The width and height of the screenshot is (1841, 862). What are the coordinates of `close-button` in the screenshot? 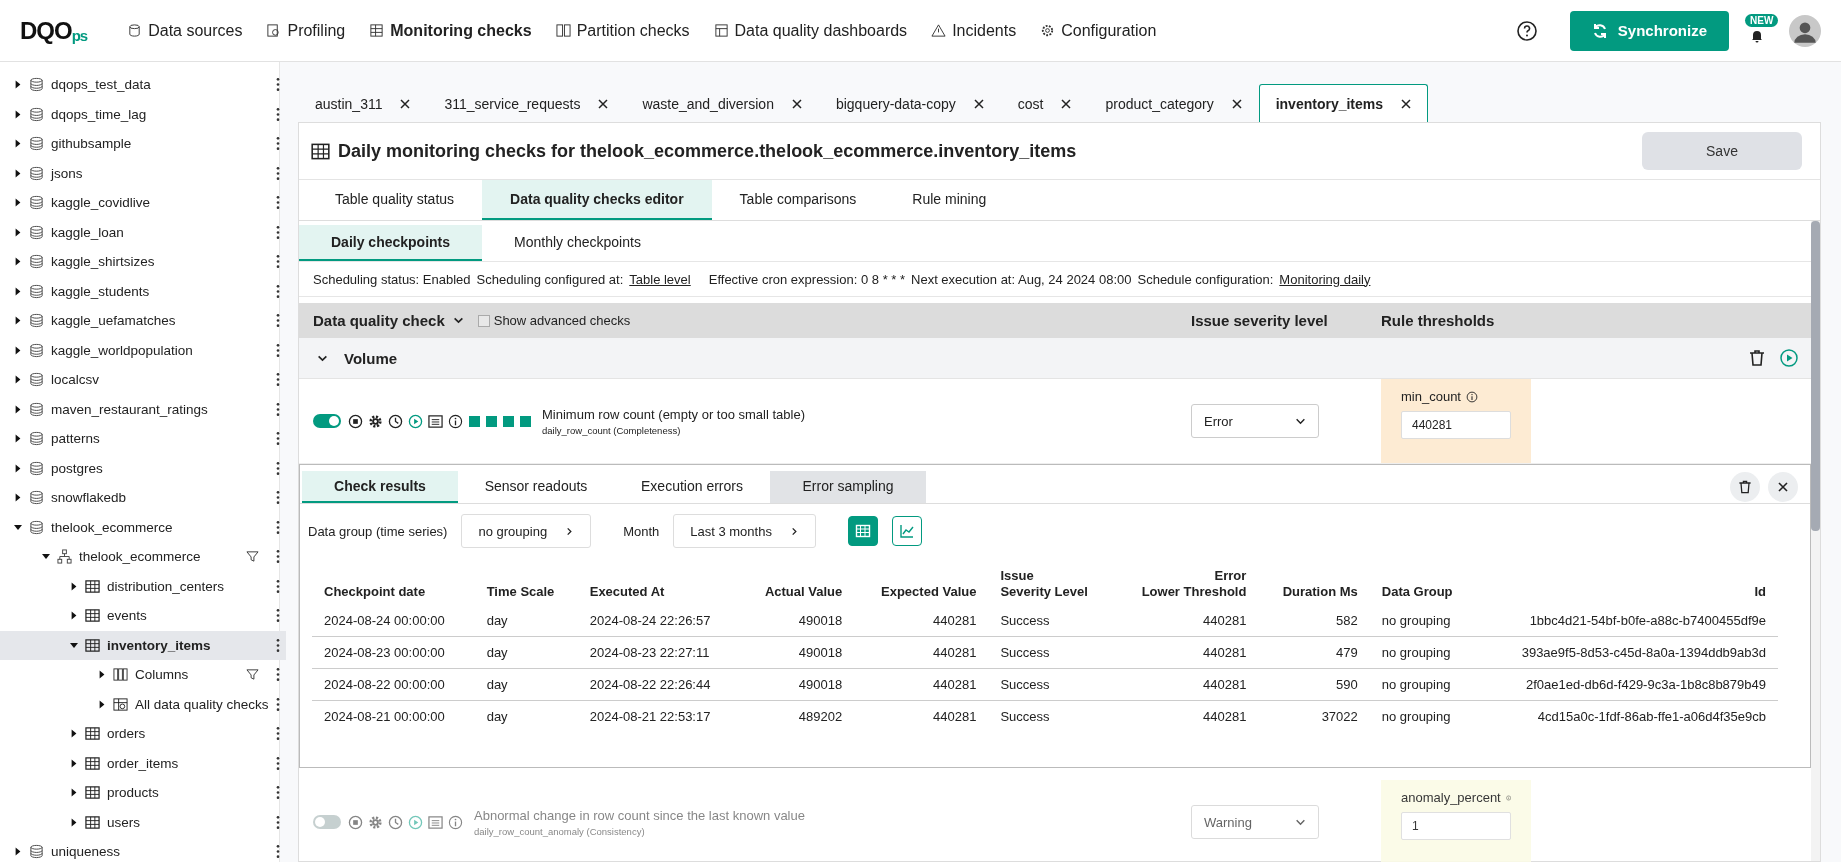 It's located at (1783, 487).